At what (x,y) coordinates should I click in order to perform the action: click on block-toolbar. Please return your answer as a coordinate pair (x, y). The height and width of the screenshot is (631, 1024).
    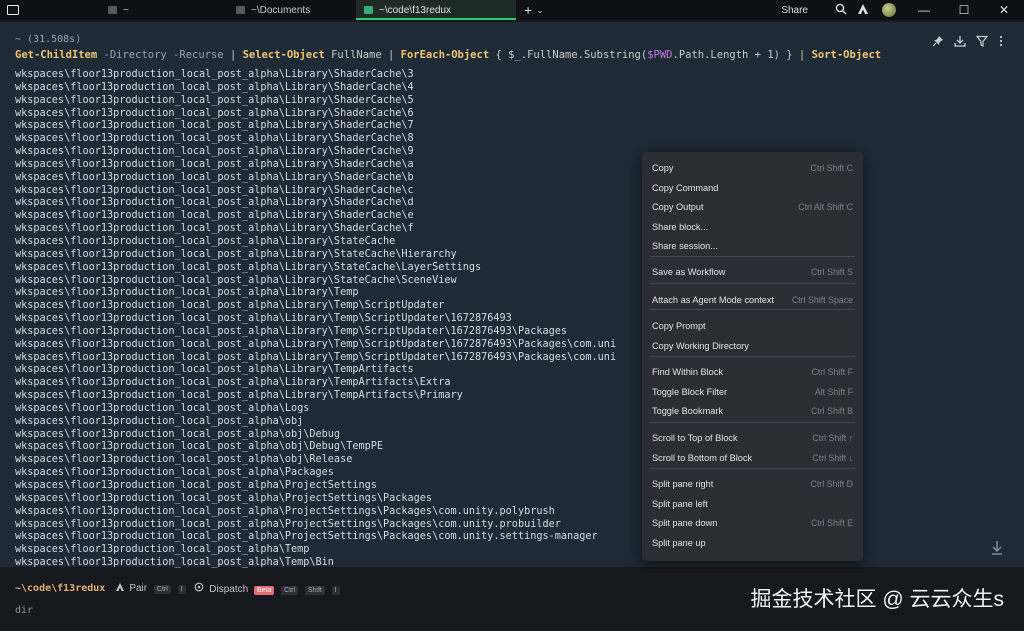
    Looking at the image, I should click on (968, 42).